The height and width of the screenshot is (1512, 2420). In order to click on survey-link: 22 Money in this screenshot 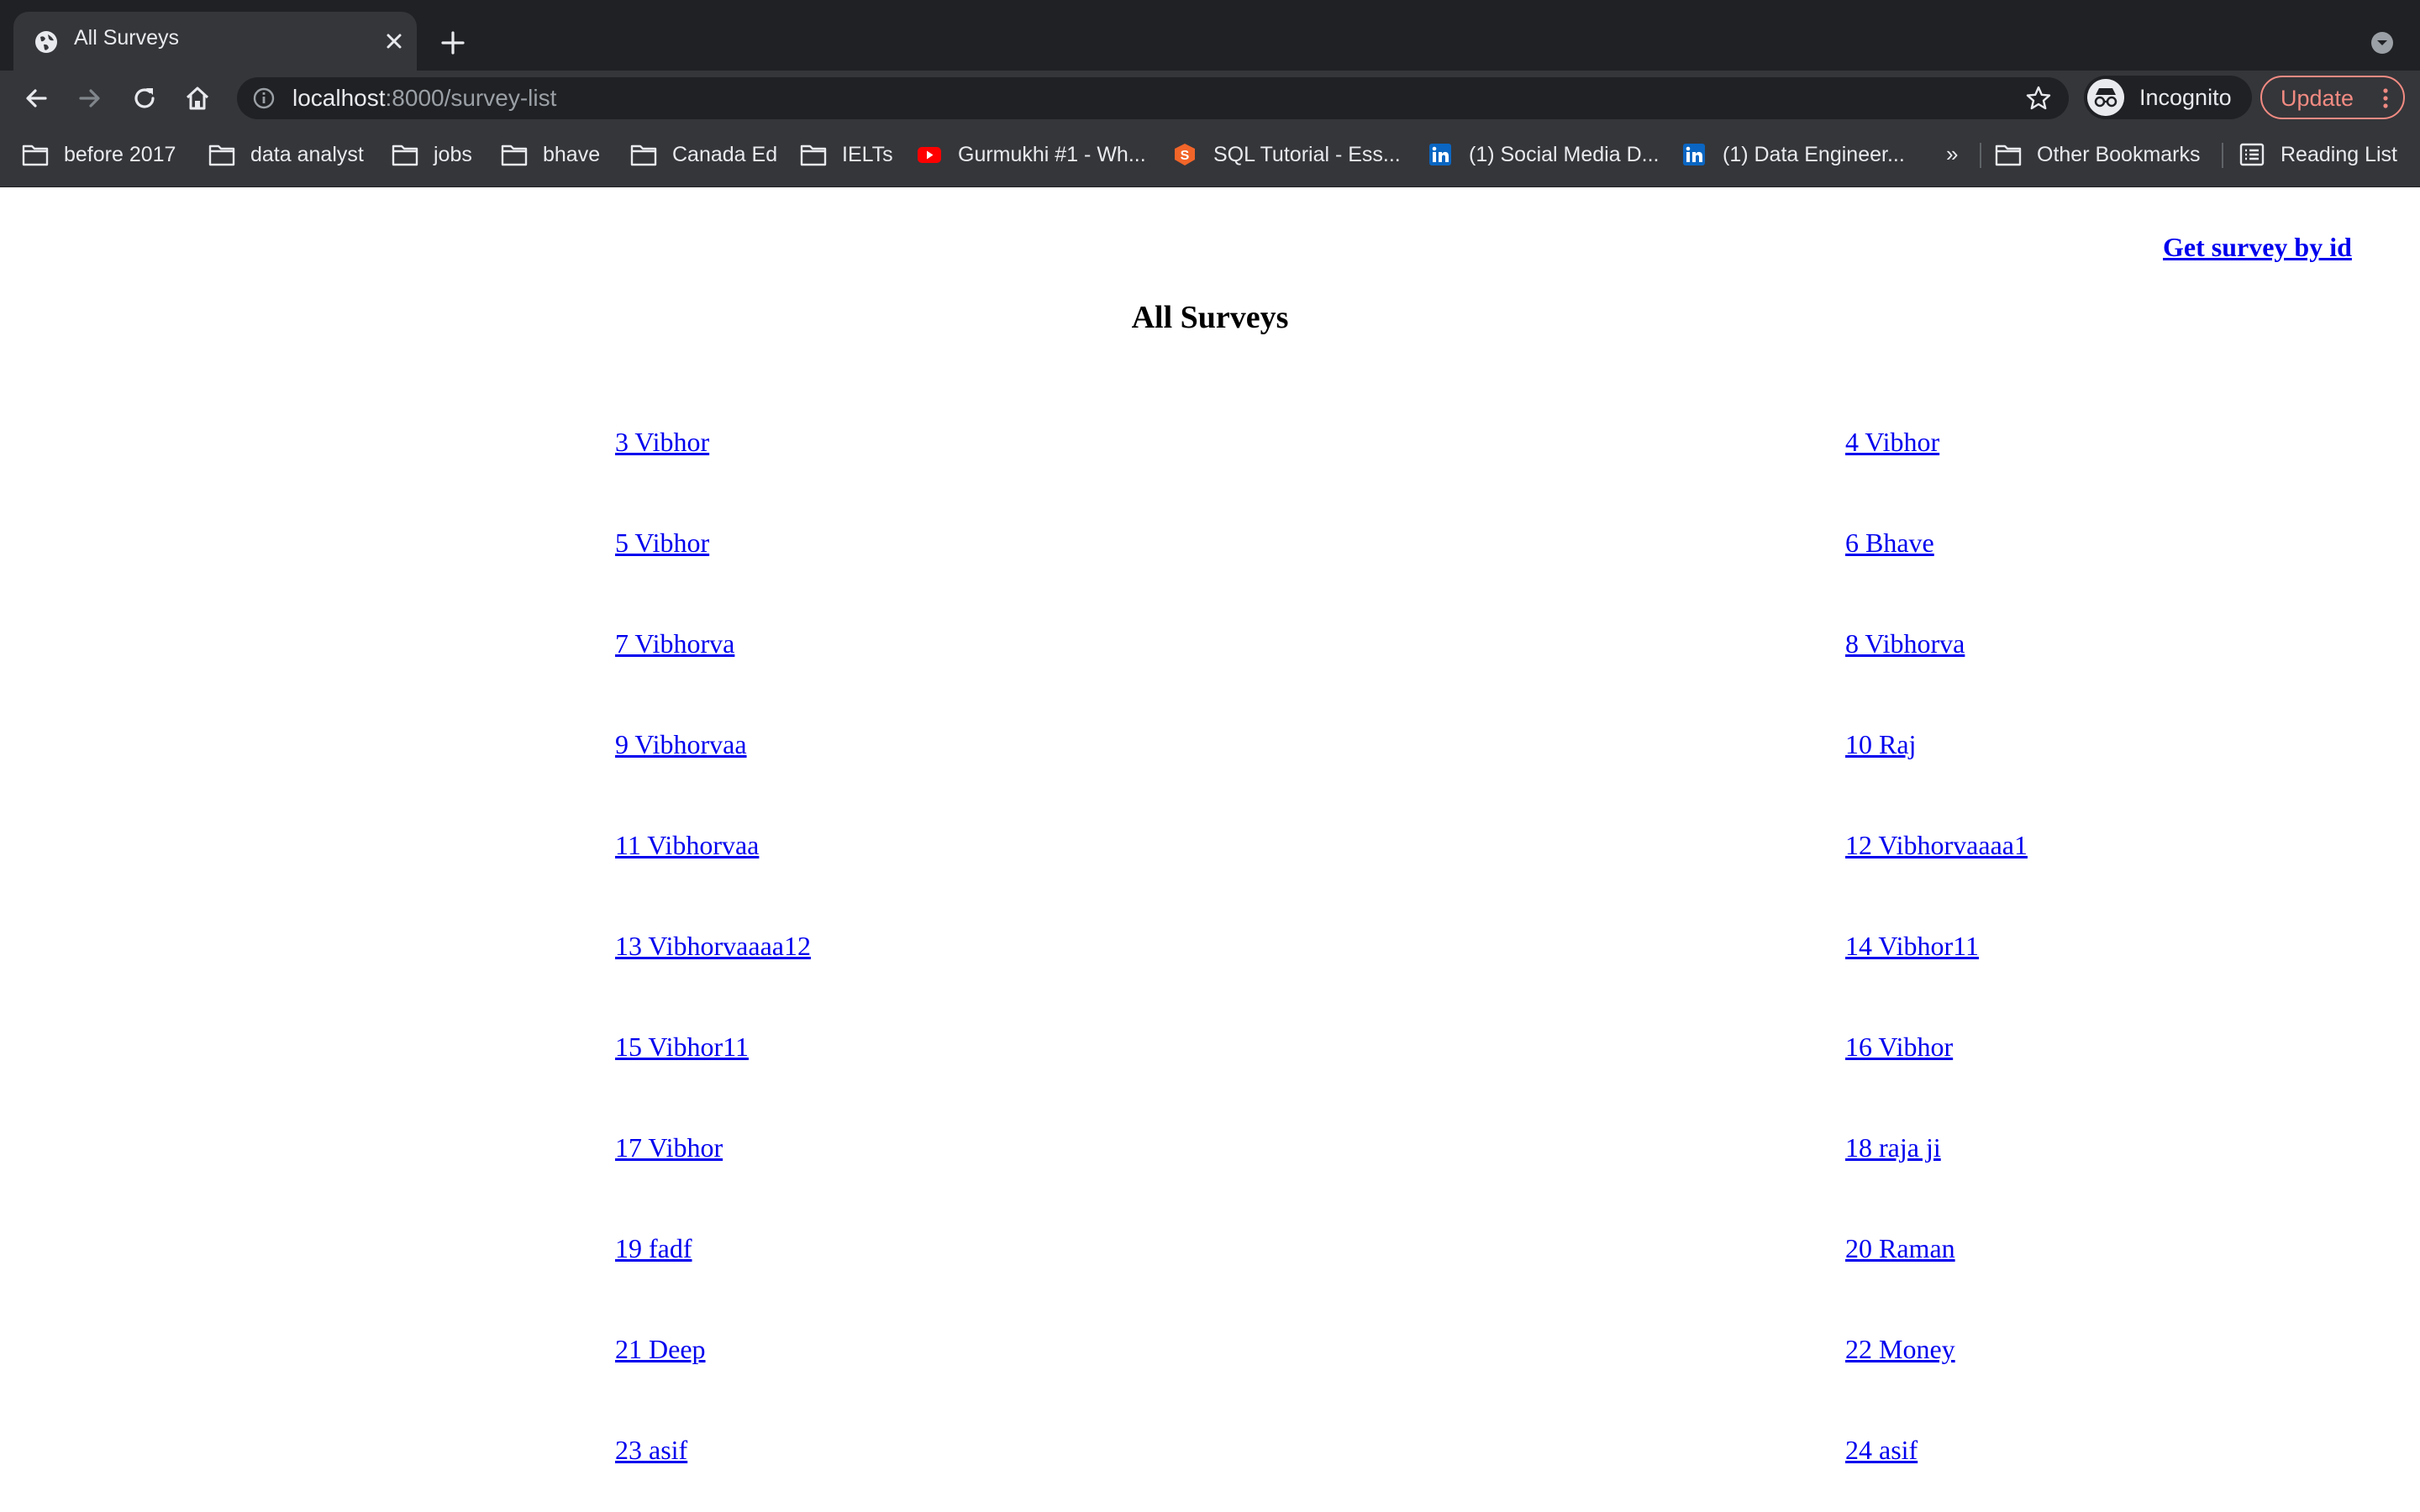, I will do `click(1900, 1349)`.